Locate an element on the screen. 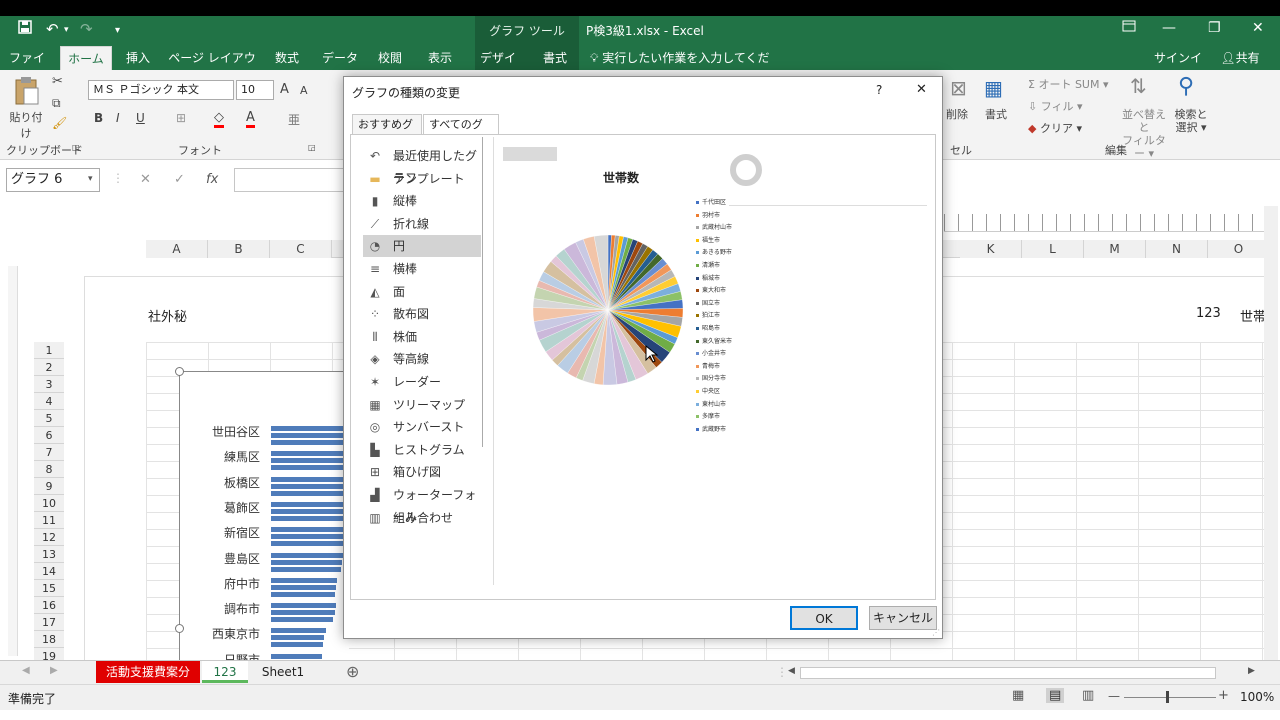  dialog-close-button: ✕ is located at coordinates (921, 89).